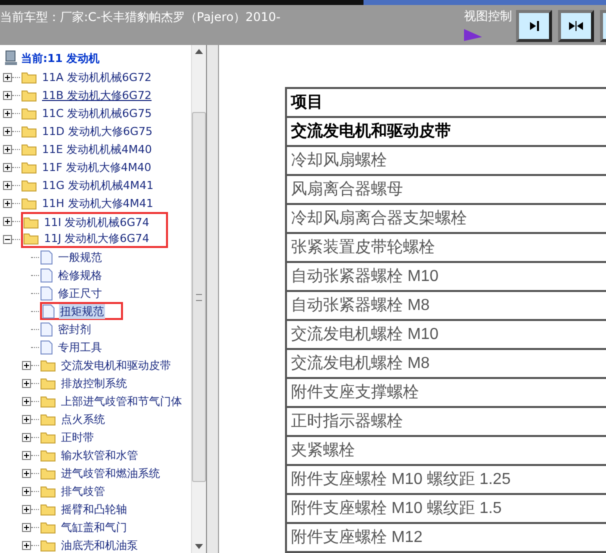 This screenshot has height=553, width=606. I want to click on tree-item: 排放控制系统, so click(94, 383).